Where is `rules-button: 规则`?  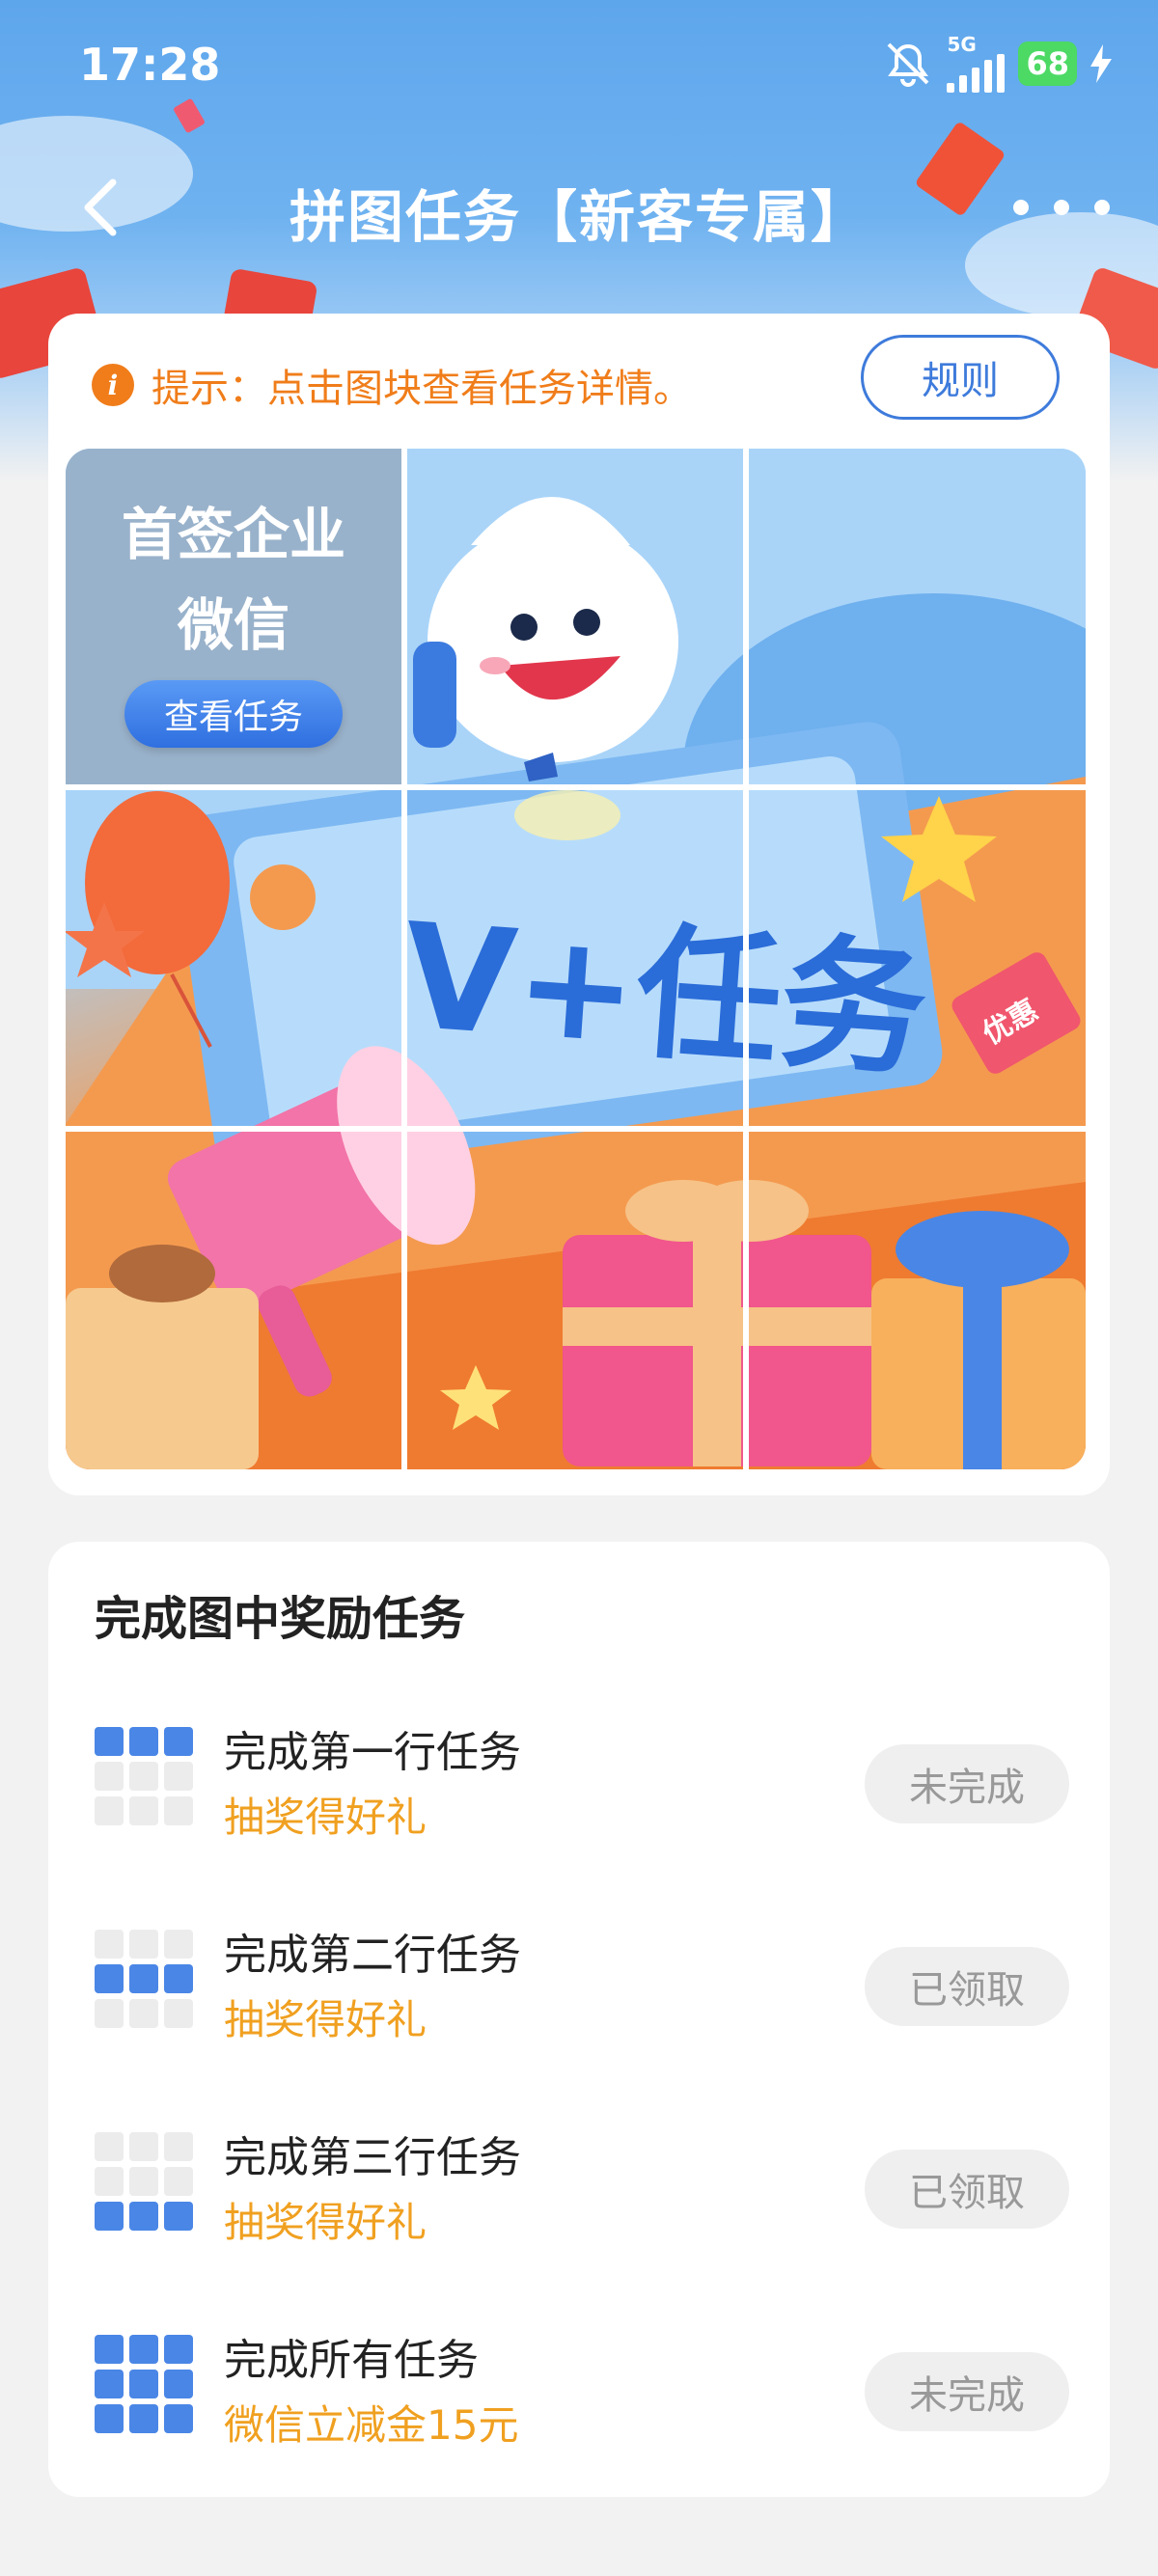
rules-button: 规则 is located at coordinates (960, 377).